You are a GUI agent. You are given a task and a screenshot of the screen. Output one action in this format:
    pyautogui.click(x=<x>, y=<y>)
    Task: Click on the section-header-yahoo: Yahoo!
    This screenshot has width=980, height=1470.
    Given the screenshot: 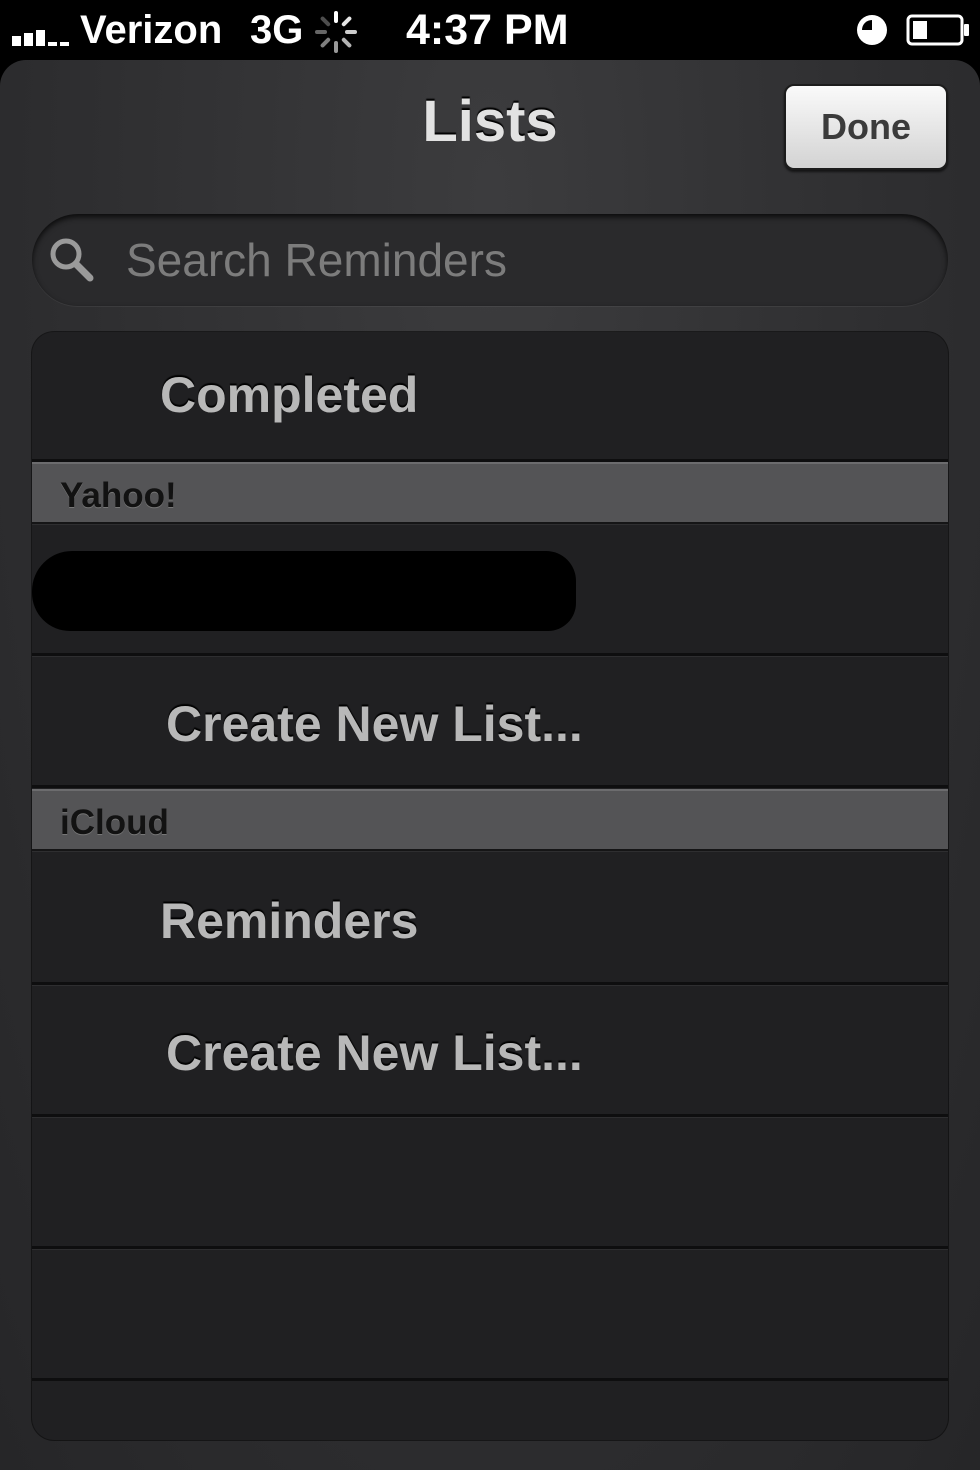 What is the action you would take?
    pyautogui.click(x=490, y=493)
    